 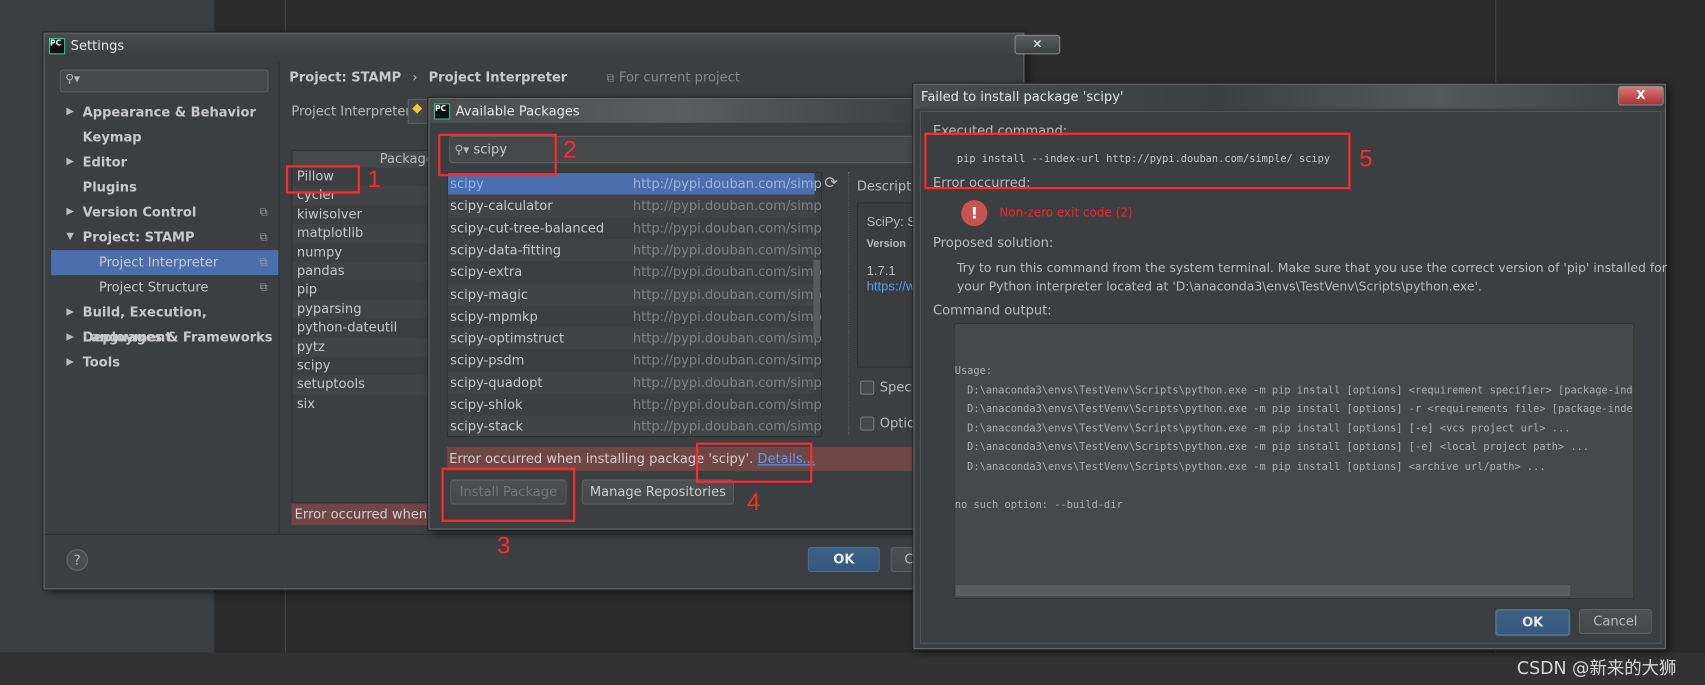 What do you see at coordinates (365, 366) in the screenshot?
I see `table-row: scipy` at bounding box center [365, 366].